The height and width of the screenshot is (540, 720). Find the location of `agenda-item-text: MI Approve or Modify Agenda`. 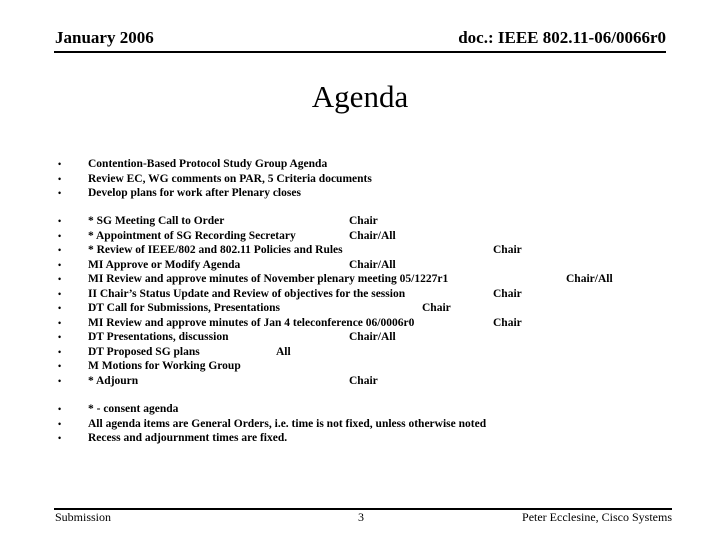

agenda-item-text: MI Approve or Modify Agenda is located at coordinates (164, 264).